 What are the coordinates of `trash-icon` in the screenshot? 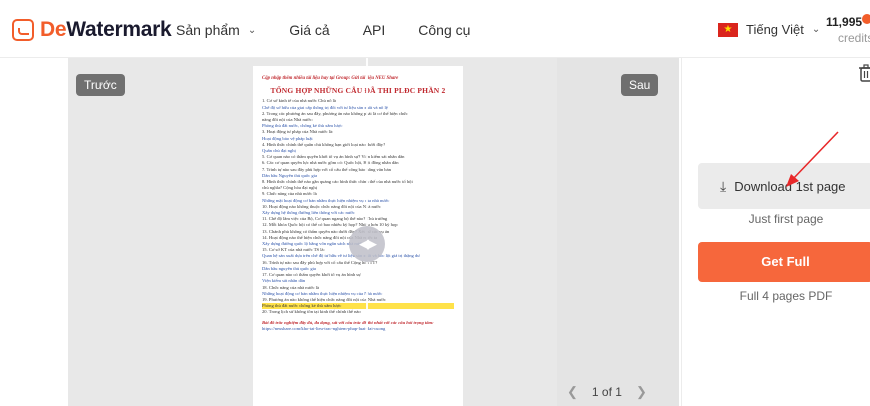 It's located at (864, 73).